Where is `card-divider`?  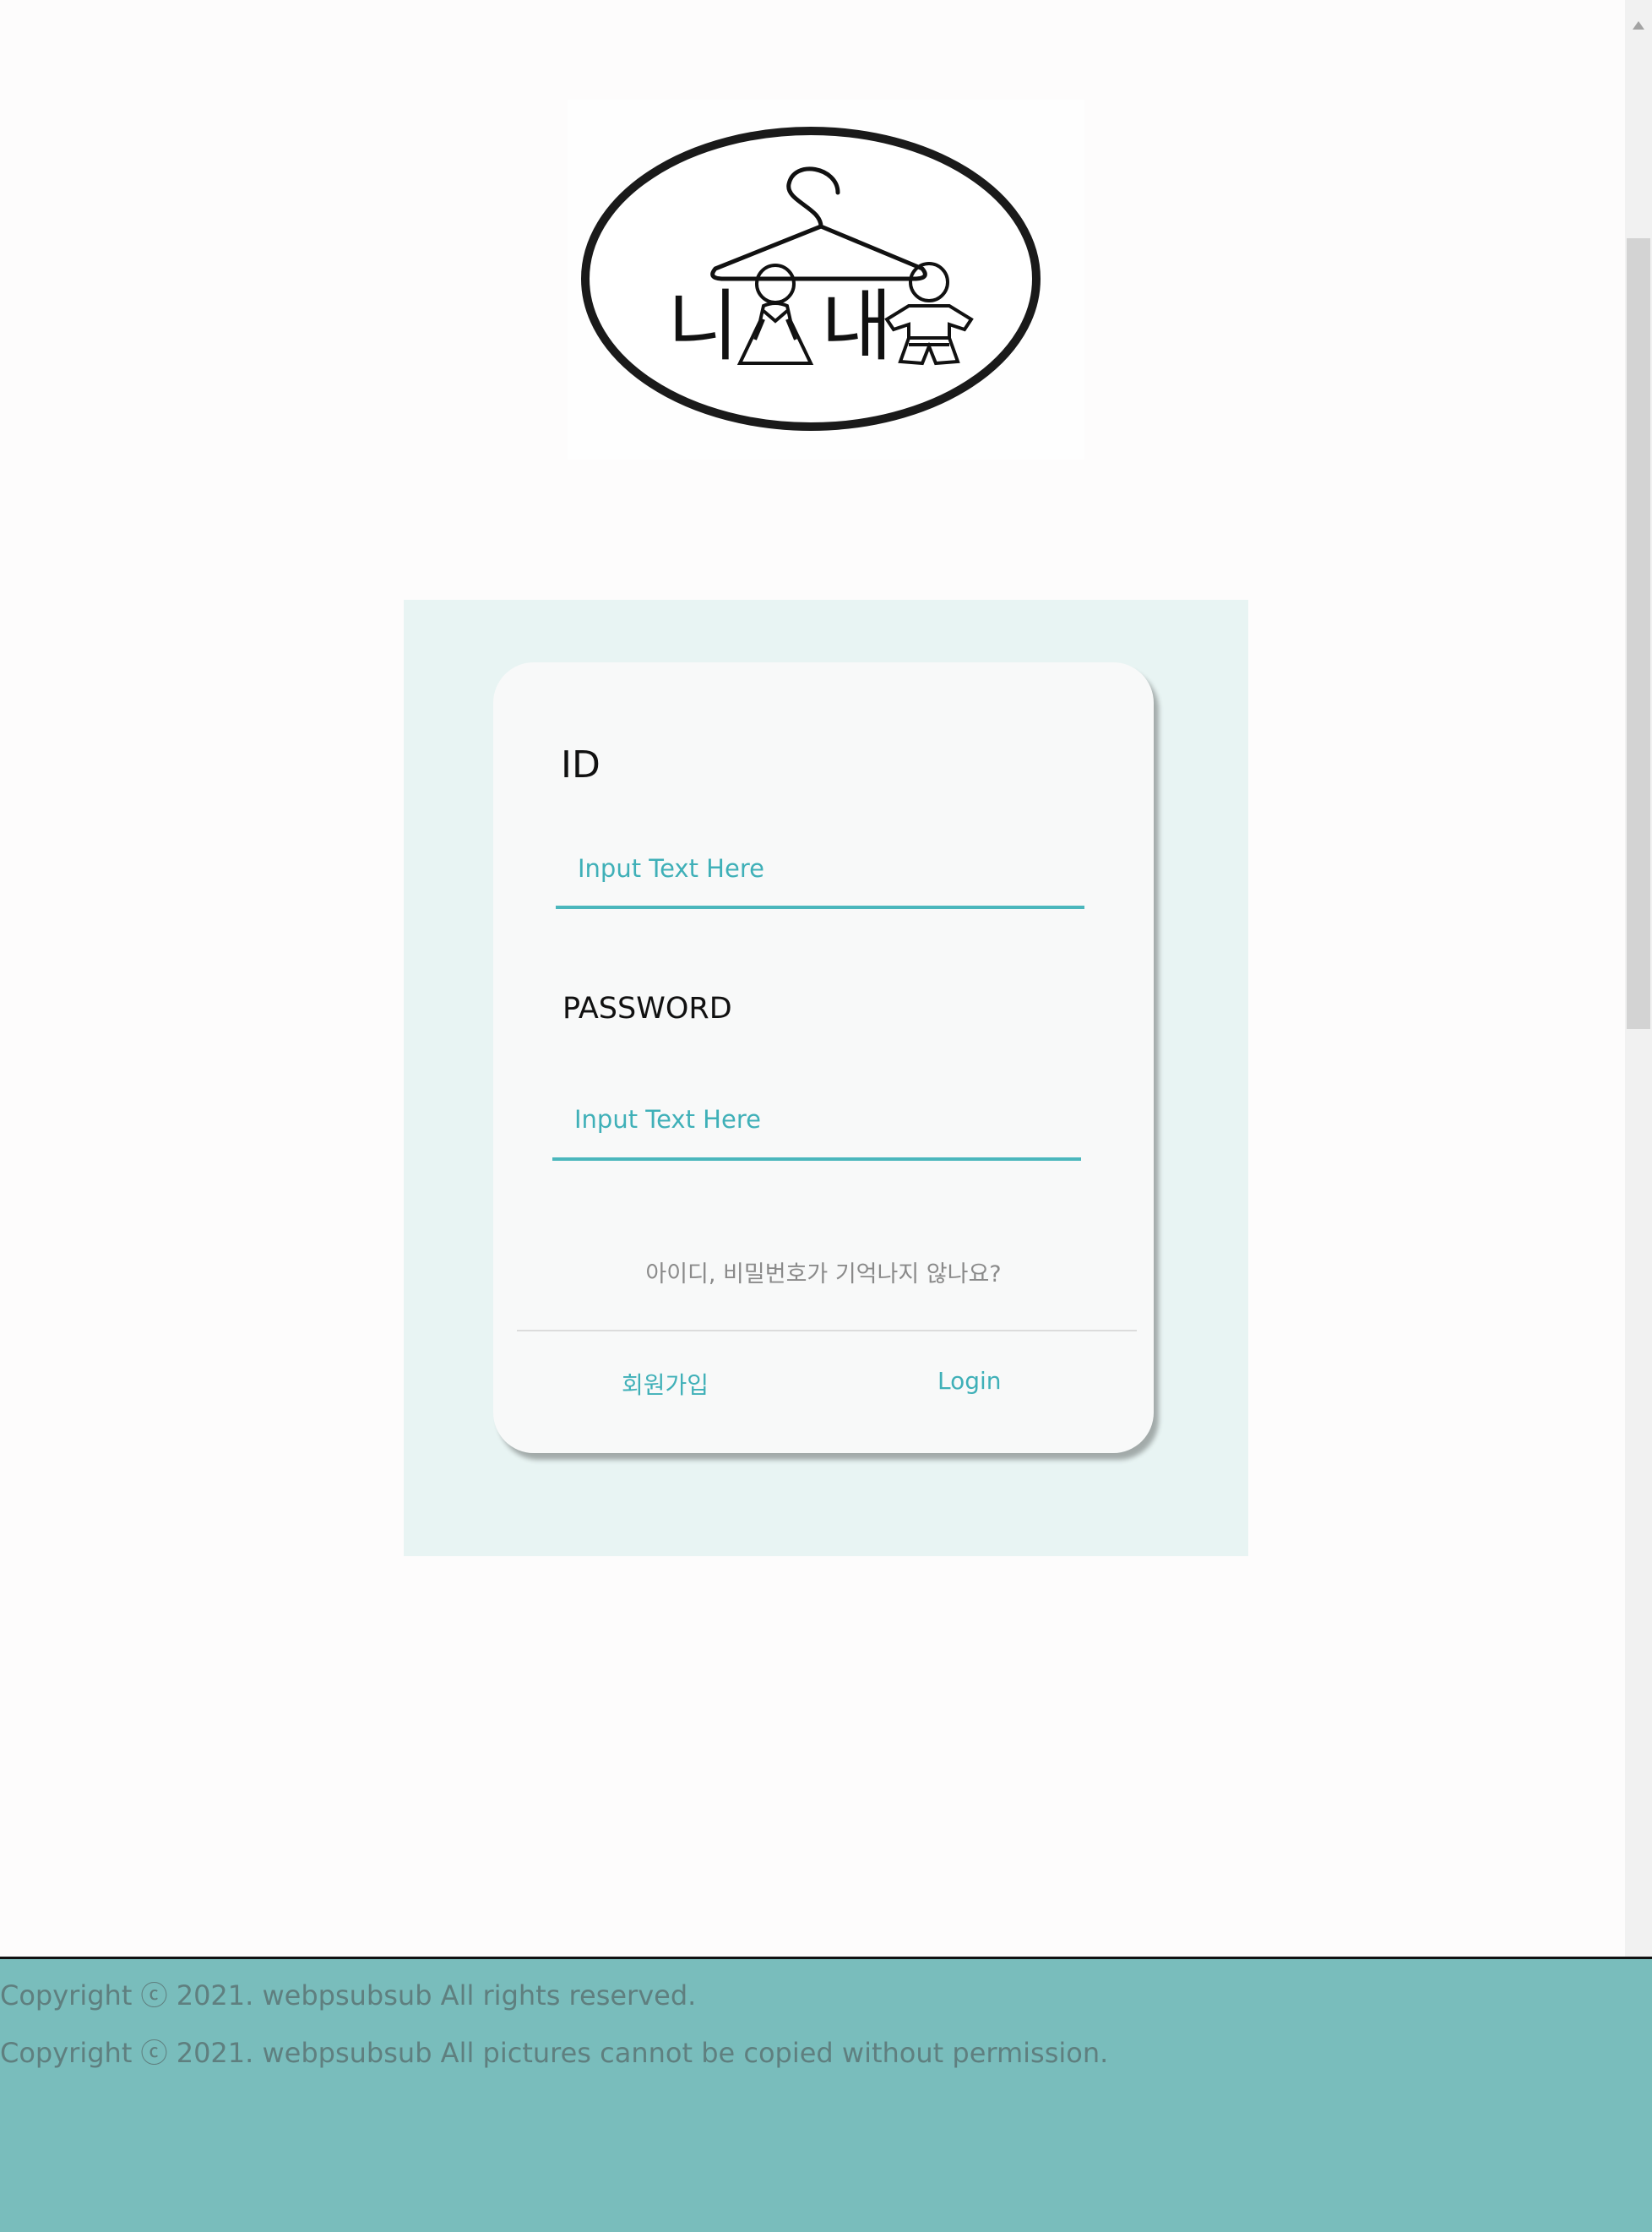
card-divider is located at coordinates (827, 1330).